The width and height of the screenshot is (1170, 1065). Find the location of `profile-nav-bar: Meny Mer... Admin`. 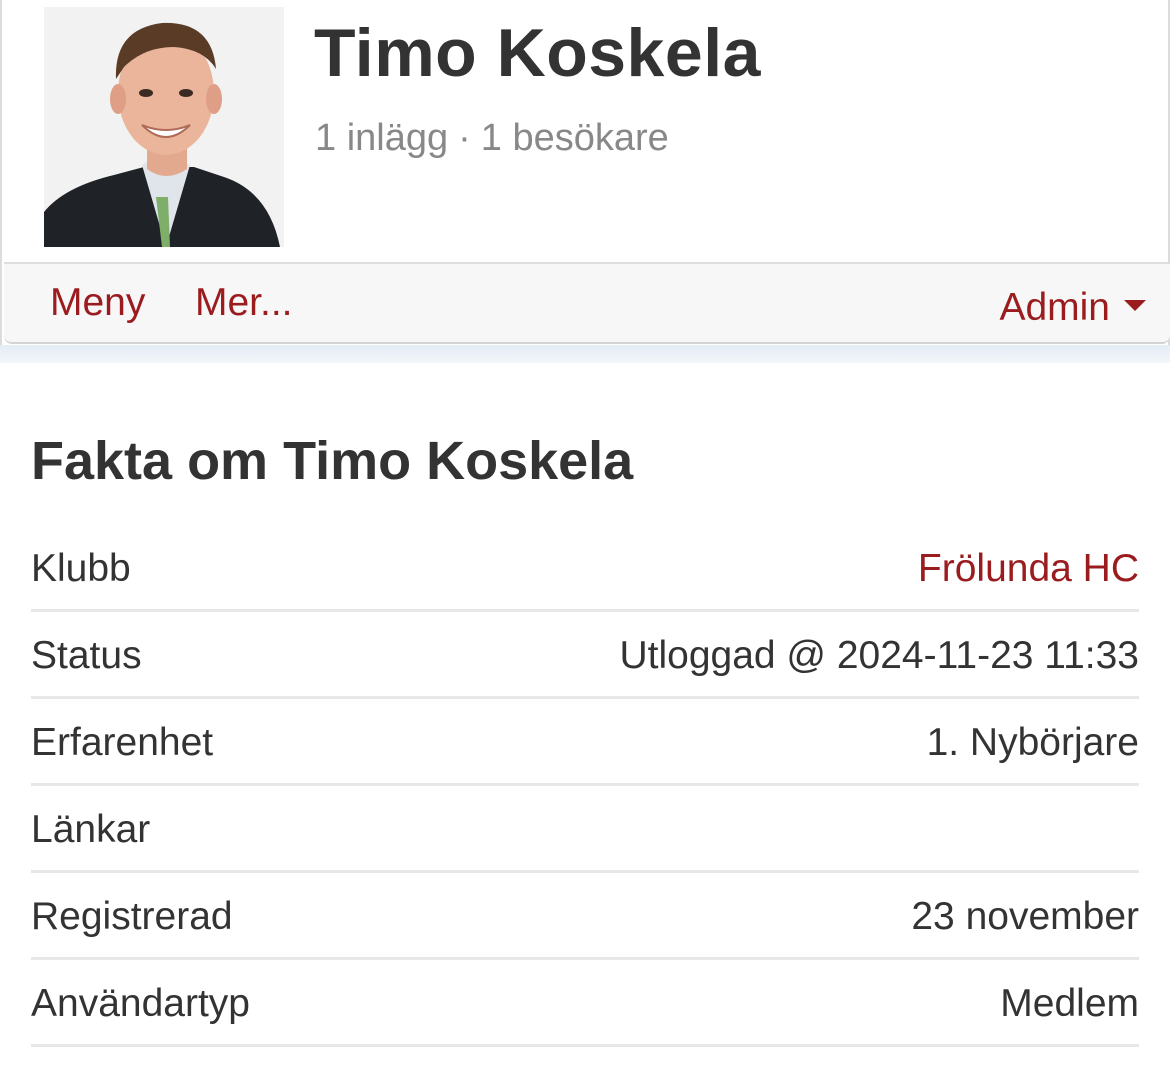

profile-nav-bar: Meny Mer... Admin is located at coordinates (587, 303).